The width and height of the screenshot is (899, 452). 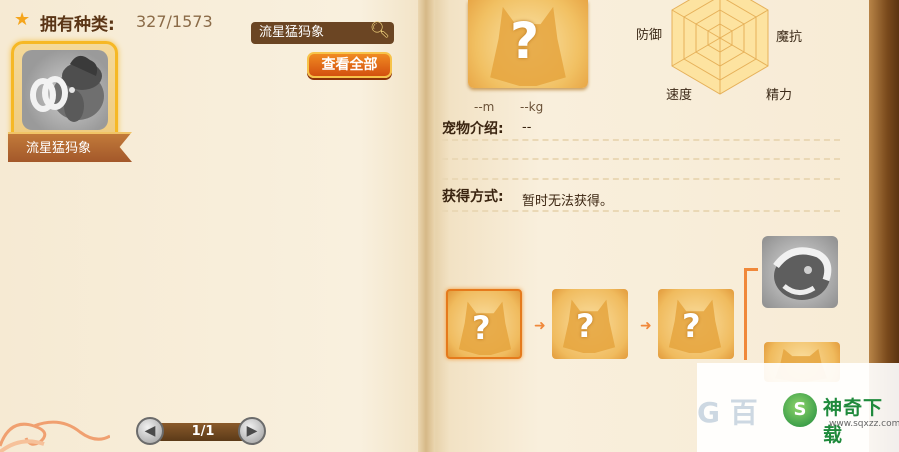 I want to click on chevron-left-icon: ◀, so click(x=150, y=431).